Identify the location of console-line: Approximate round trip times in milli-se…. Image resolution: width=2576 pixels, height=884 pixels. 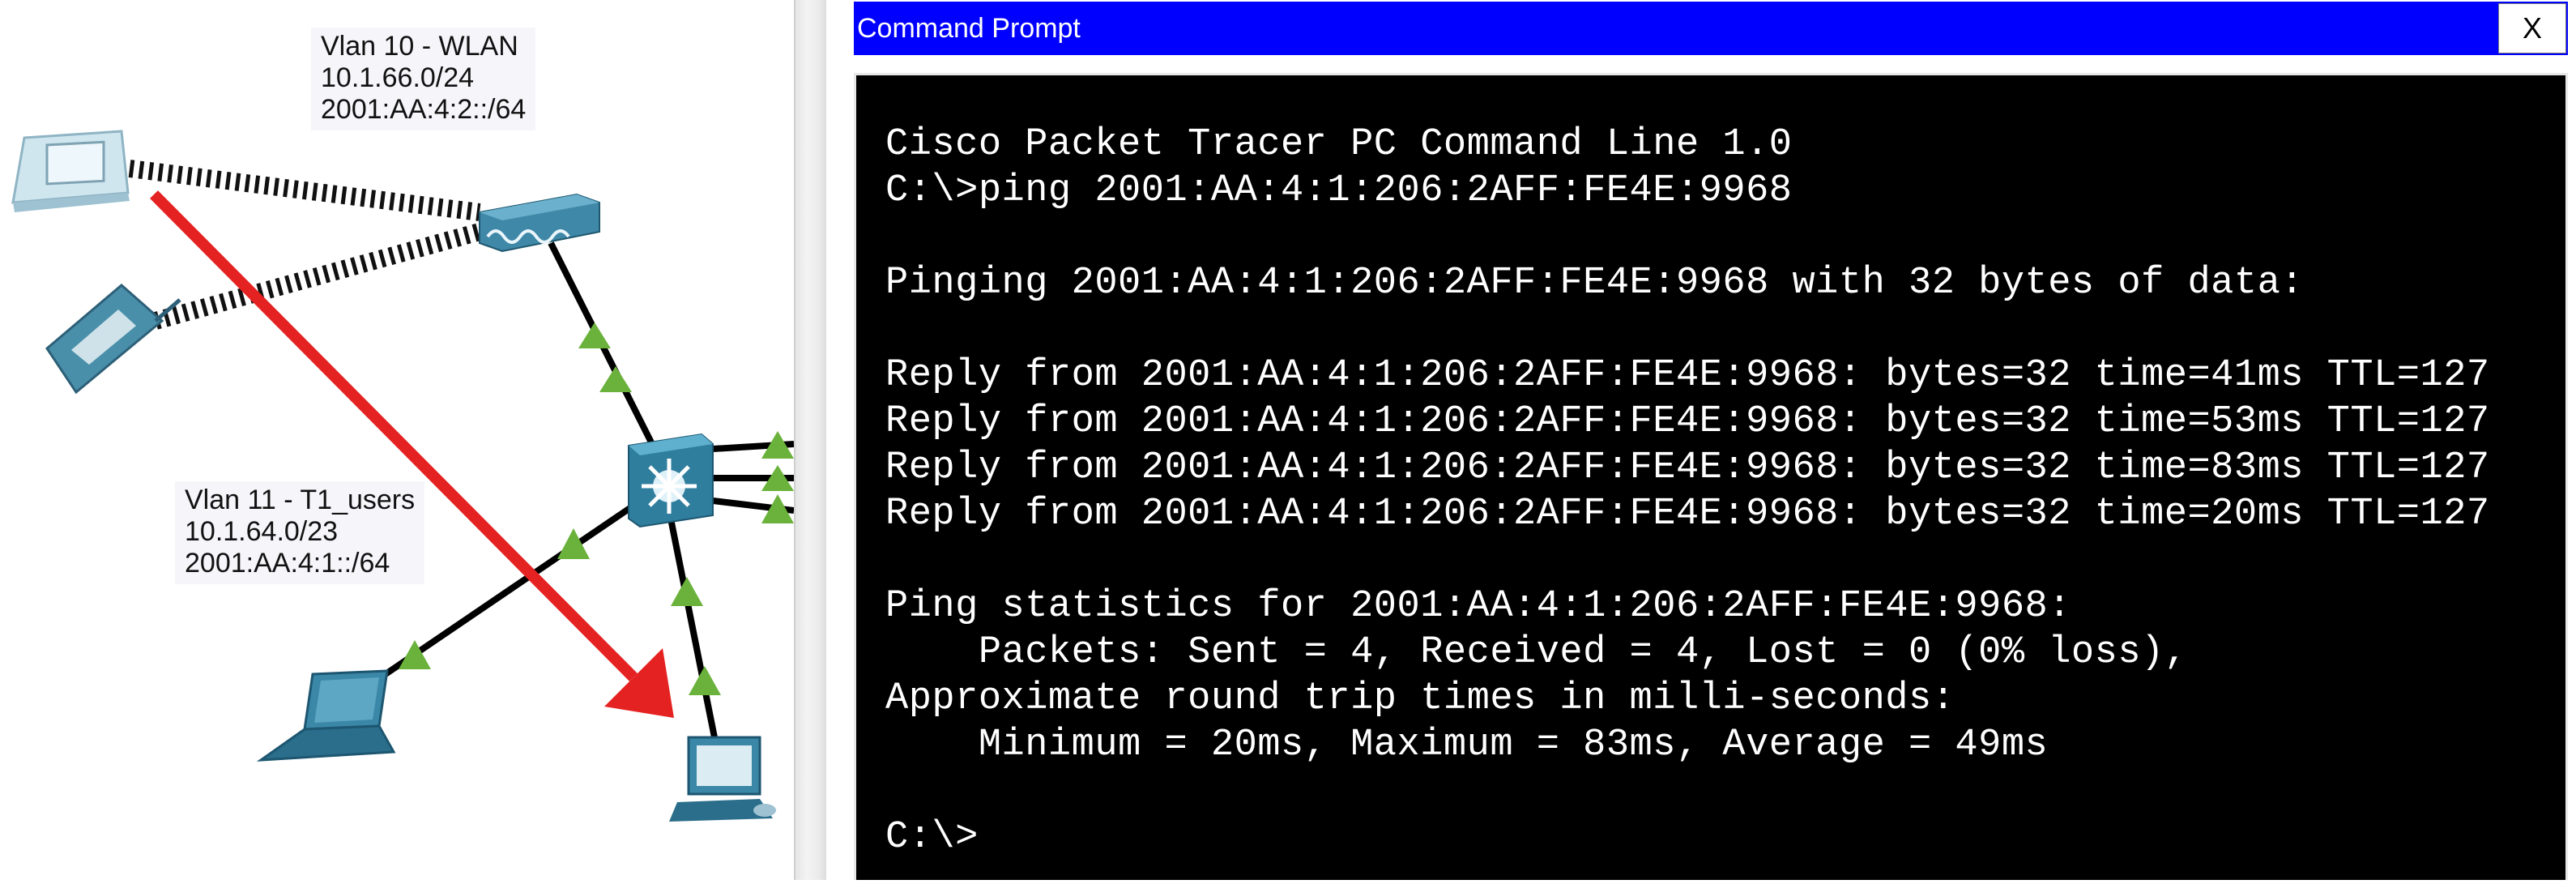
(1420, 699).